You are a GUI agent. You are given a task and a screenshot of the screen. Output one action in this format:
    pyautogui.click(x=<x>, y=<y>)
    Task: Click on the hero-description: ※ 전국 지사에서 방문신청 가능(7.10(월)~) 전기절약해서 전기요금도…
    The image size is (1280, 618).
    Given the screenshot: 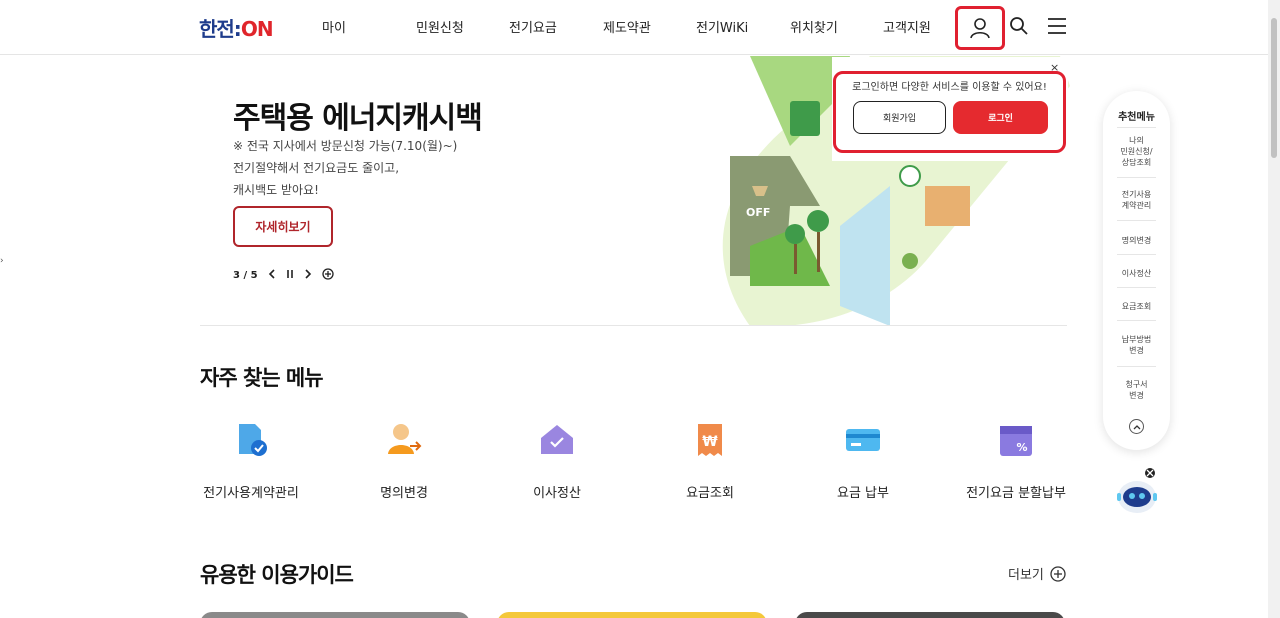 What is the action you would take?
    pyautogui.click(x=345, y=168)
    